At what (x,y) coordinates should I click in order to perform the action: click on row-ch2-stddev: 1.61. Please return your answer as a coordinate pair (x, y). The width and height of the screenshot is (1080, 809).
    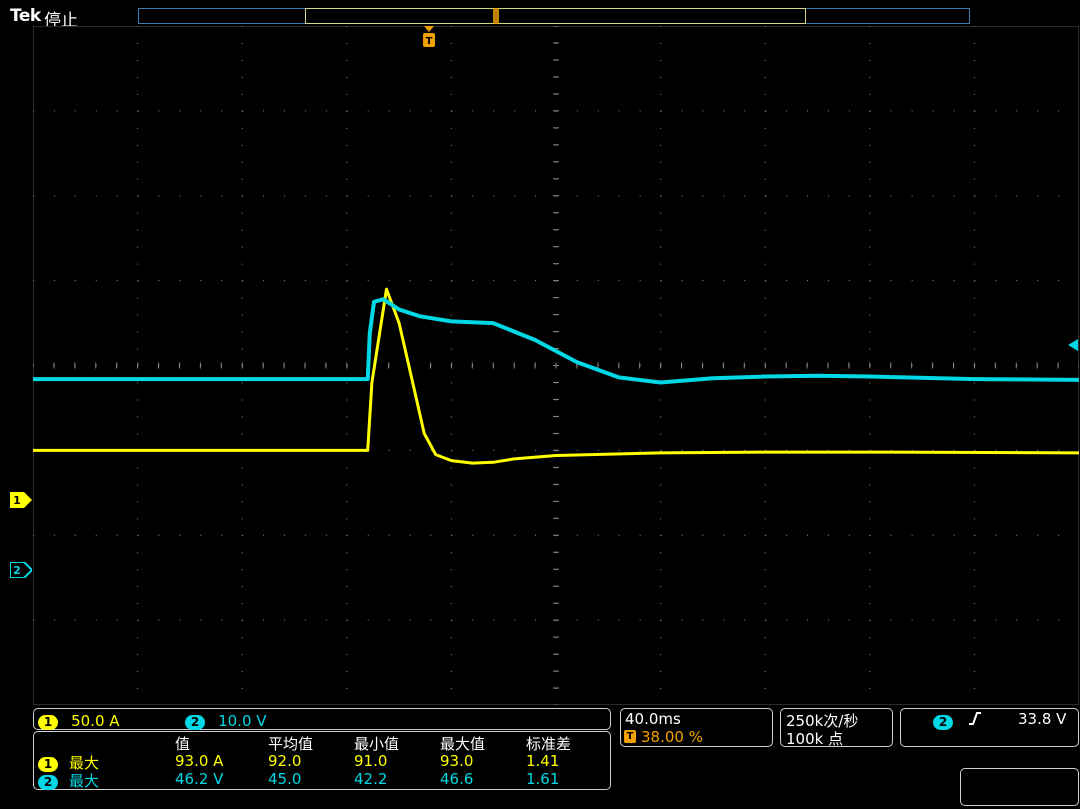
    Looking at the image, I should click on (543, 779).